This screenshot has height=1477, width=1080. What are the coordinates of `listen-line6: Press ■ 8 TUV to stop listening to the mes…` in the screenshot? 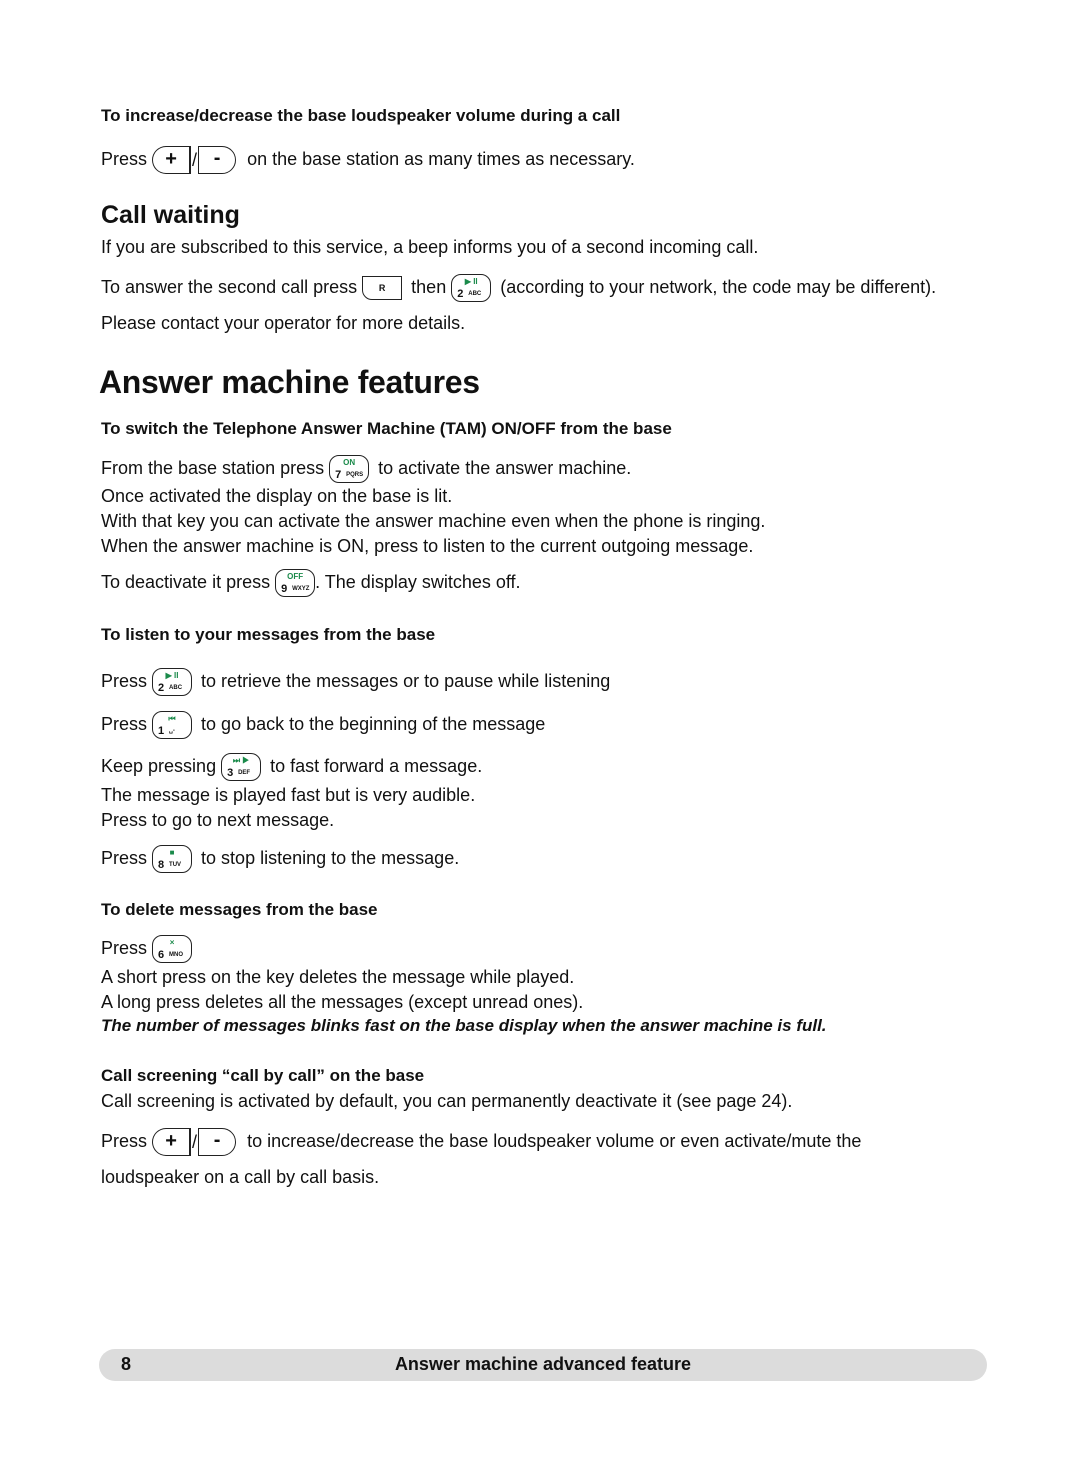 It's located at (280, 859).